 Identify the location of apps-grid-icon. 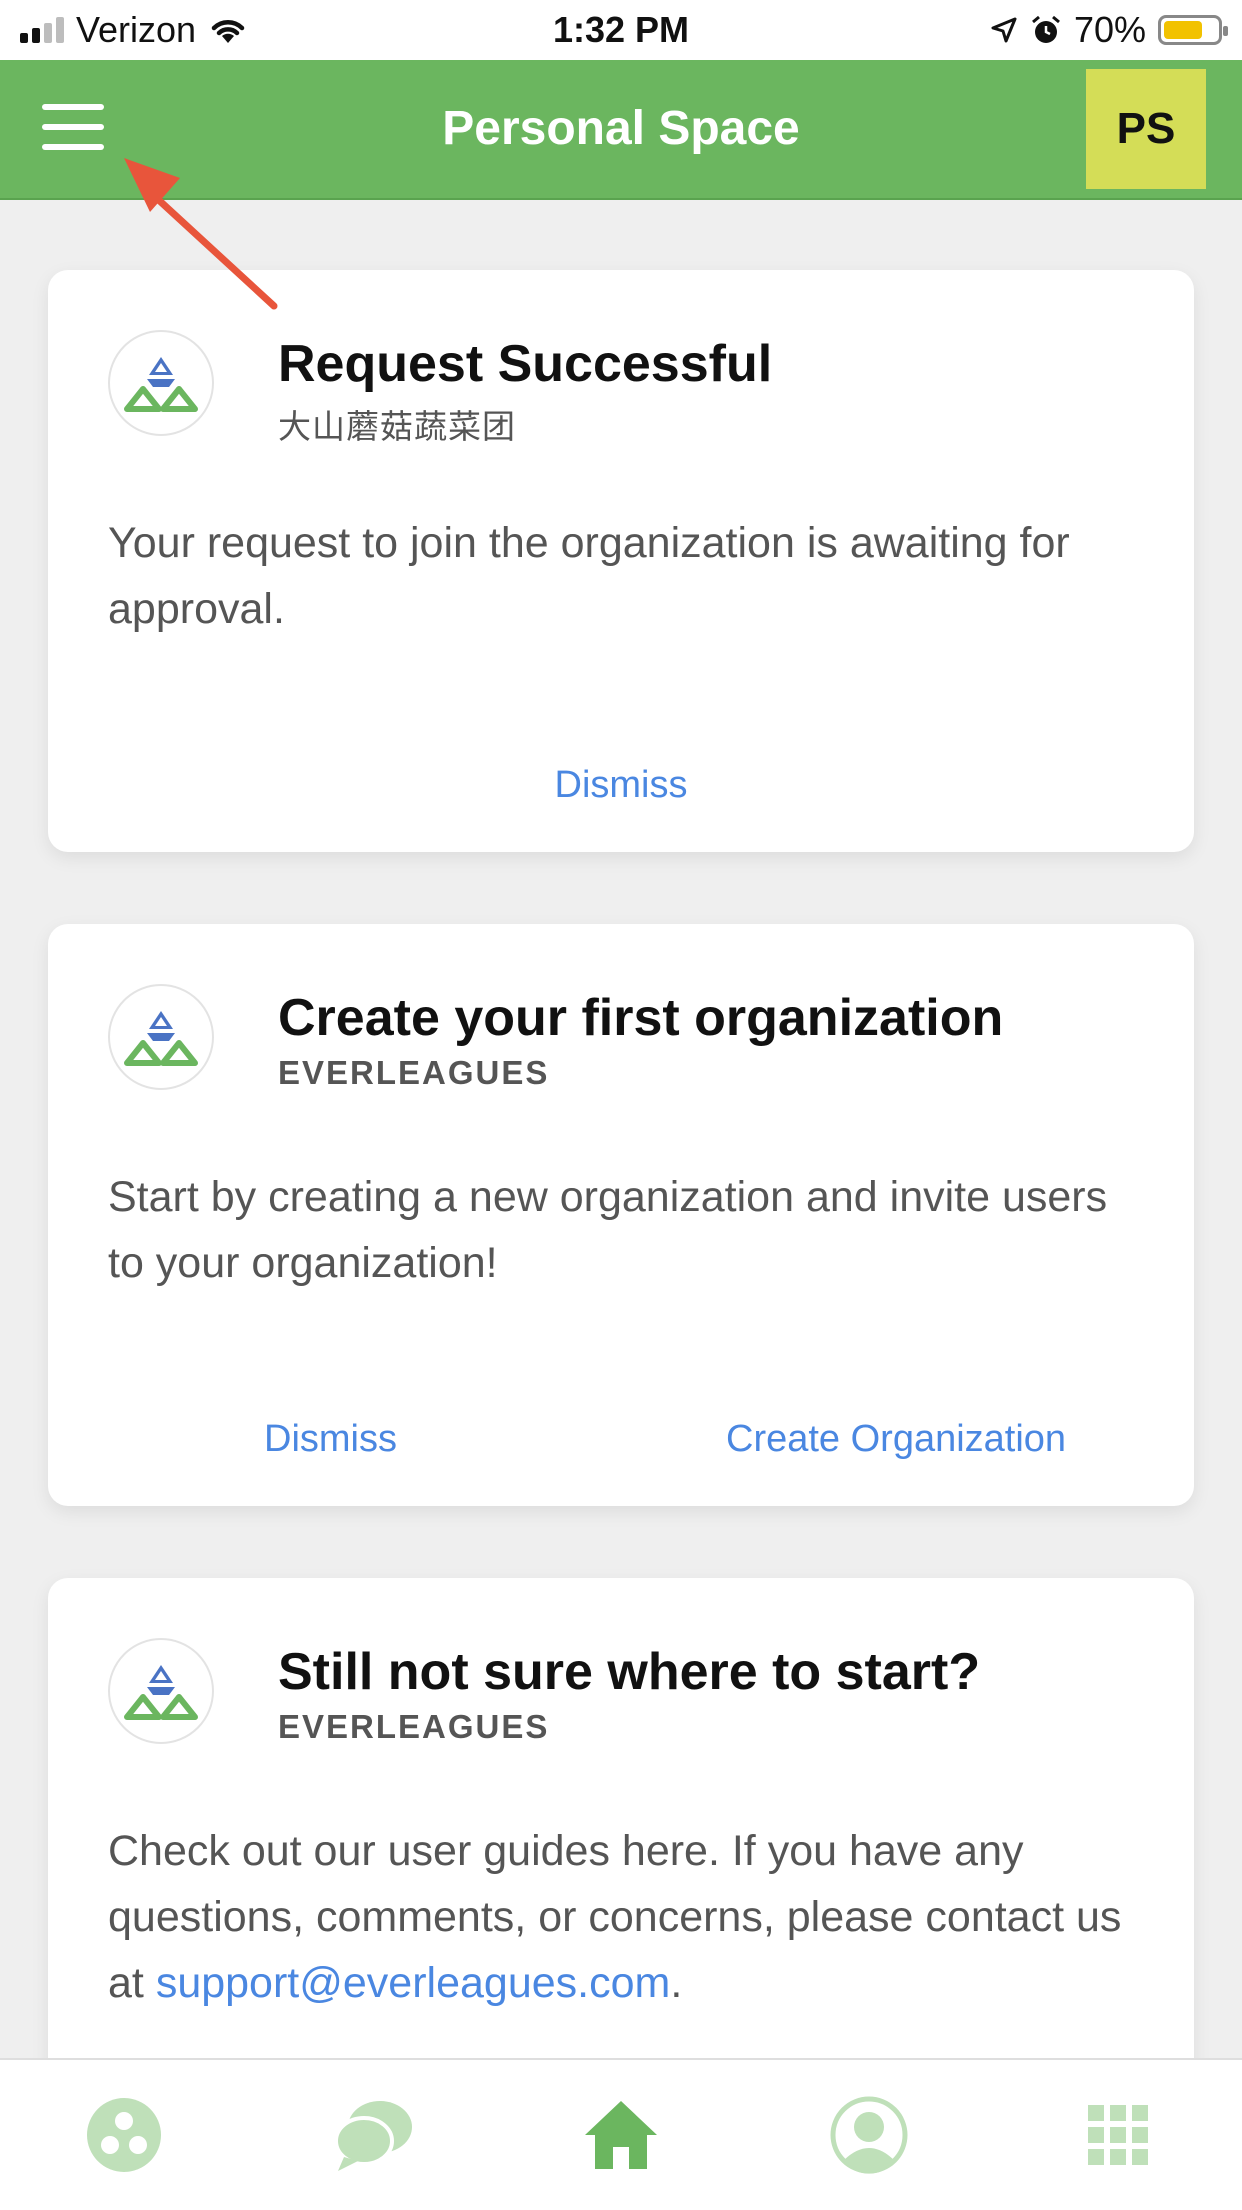
(1117, 2135).